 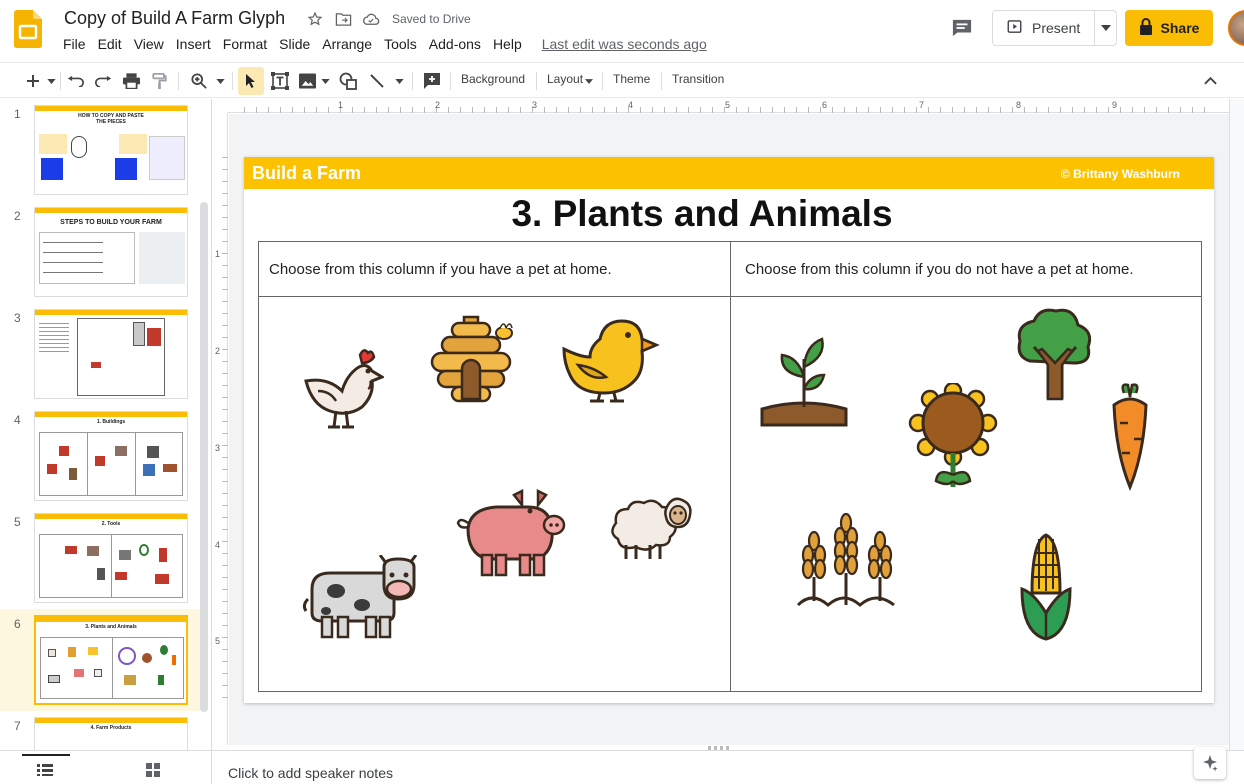 I want to click on avatar, so click(x=1236, y=28).